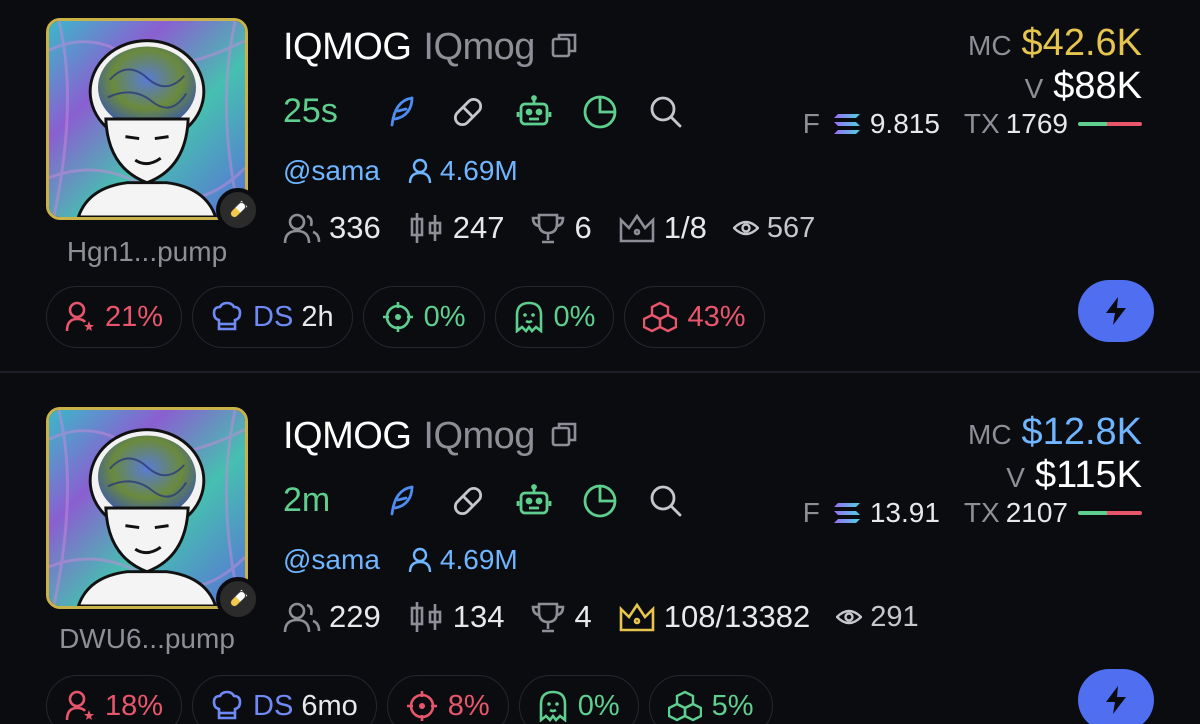 This screenshot has width=1200, height=724. What do you see at coordinates (548, 228) in the screenshot?
I see `trophy-icon` at bounding box center [548, 228].